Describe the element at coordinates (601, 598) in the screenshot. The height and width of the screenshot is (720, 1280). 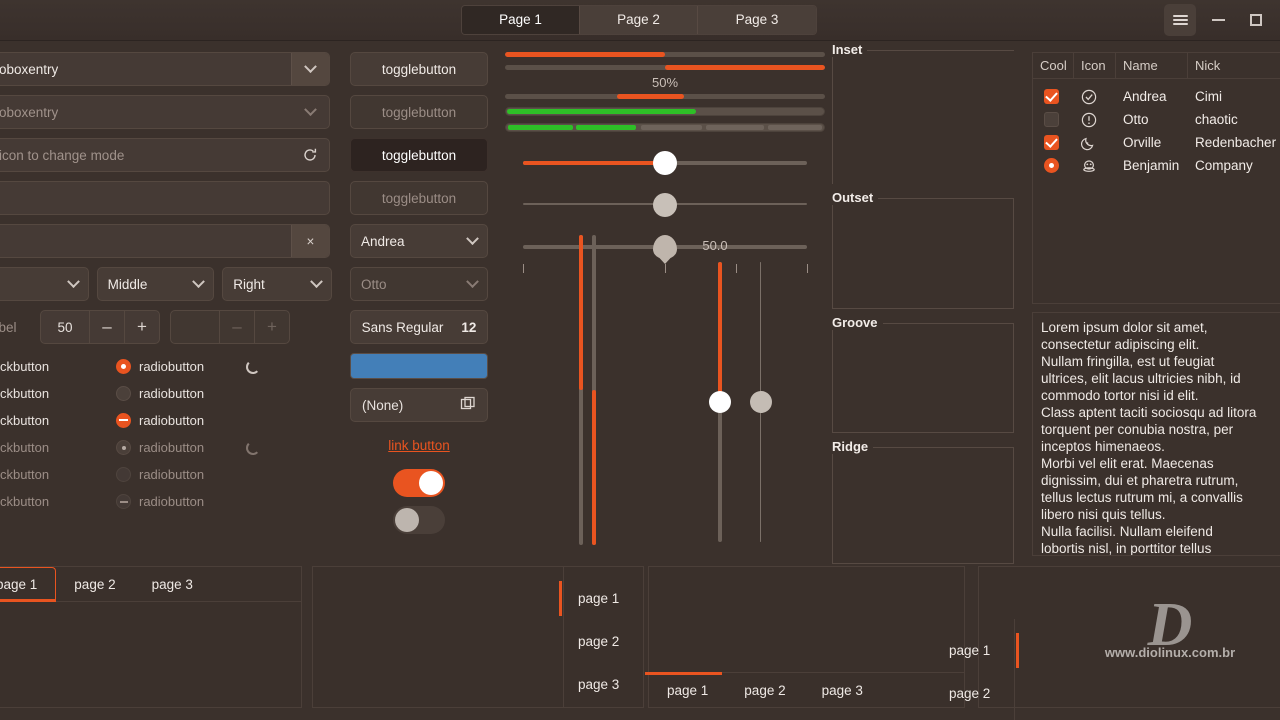
I see `notebook-2-tab-page-1: page 1` at that location.